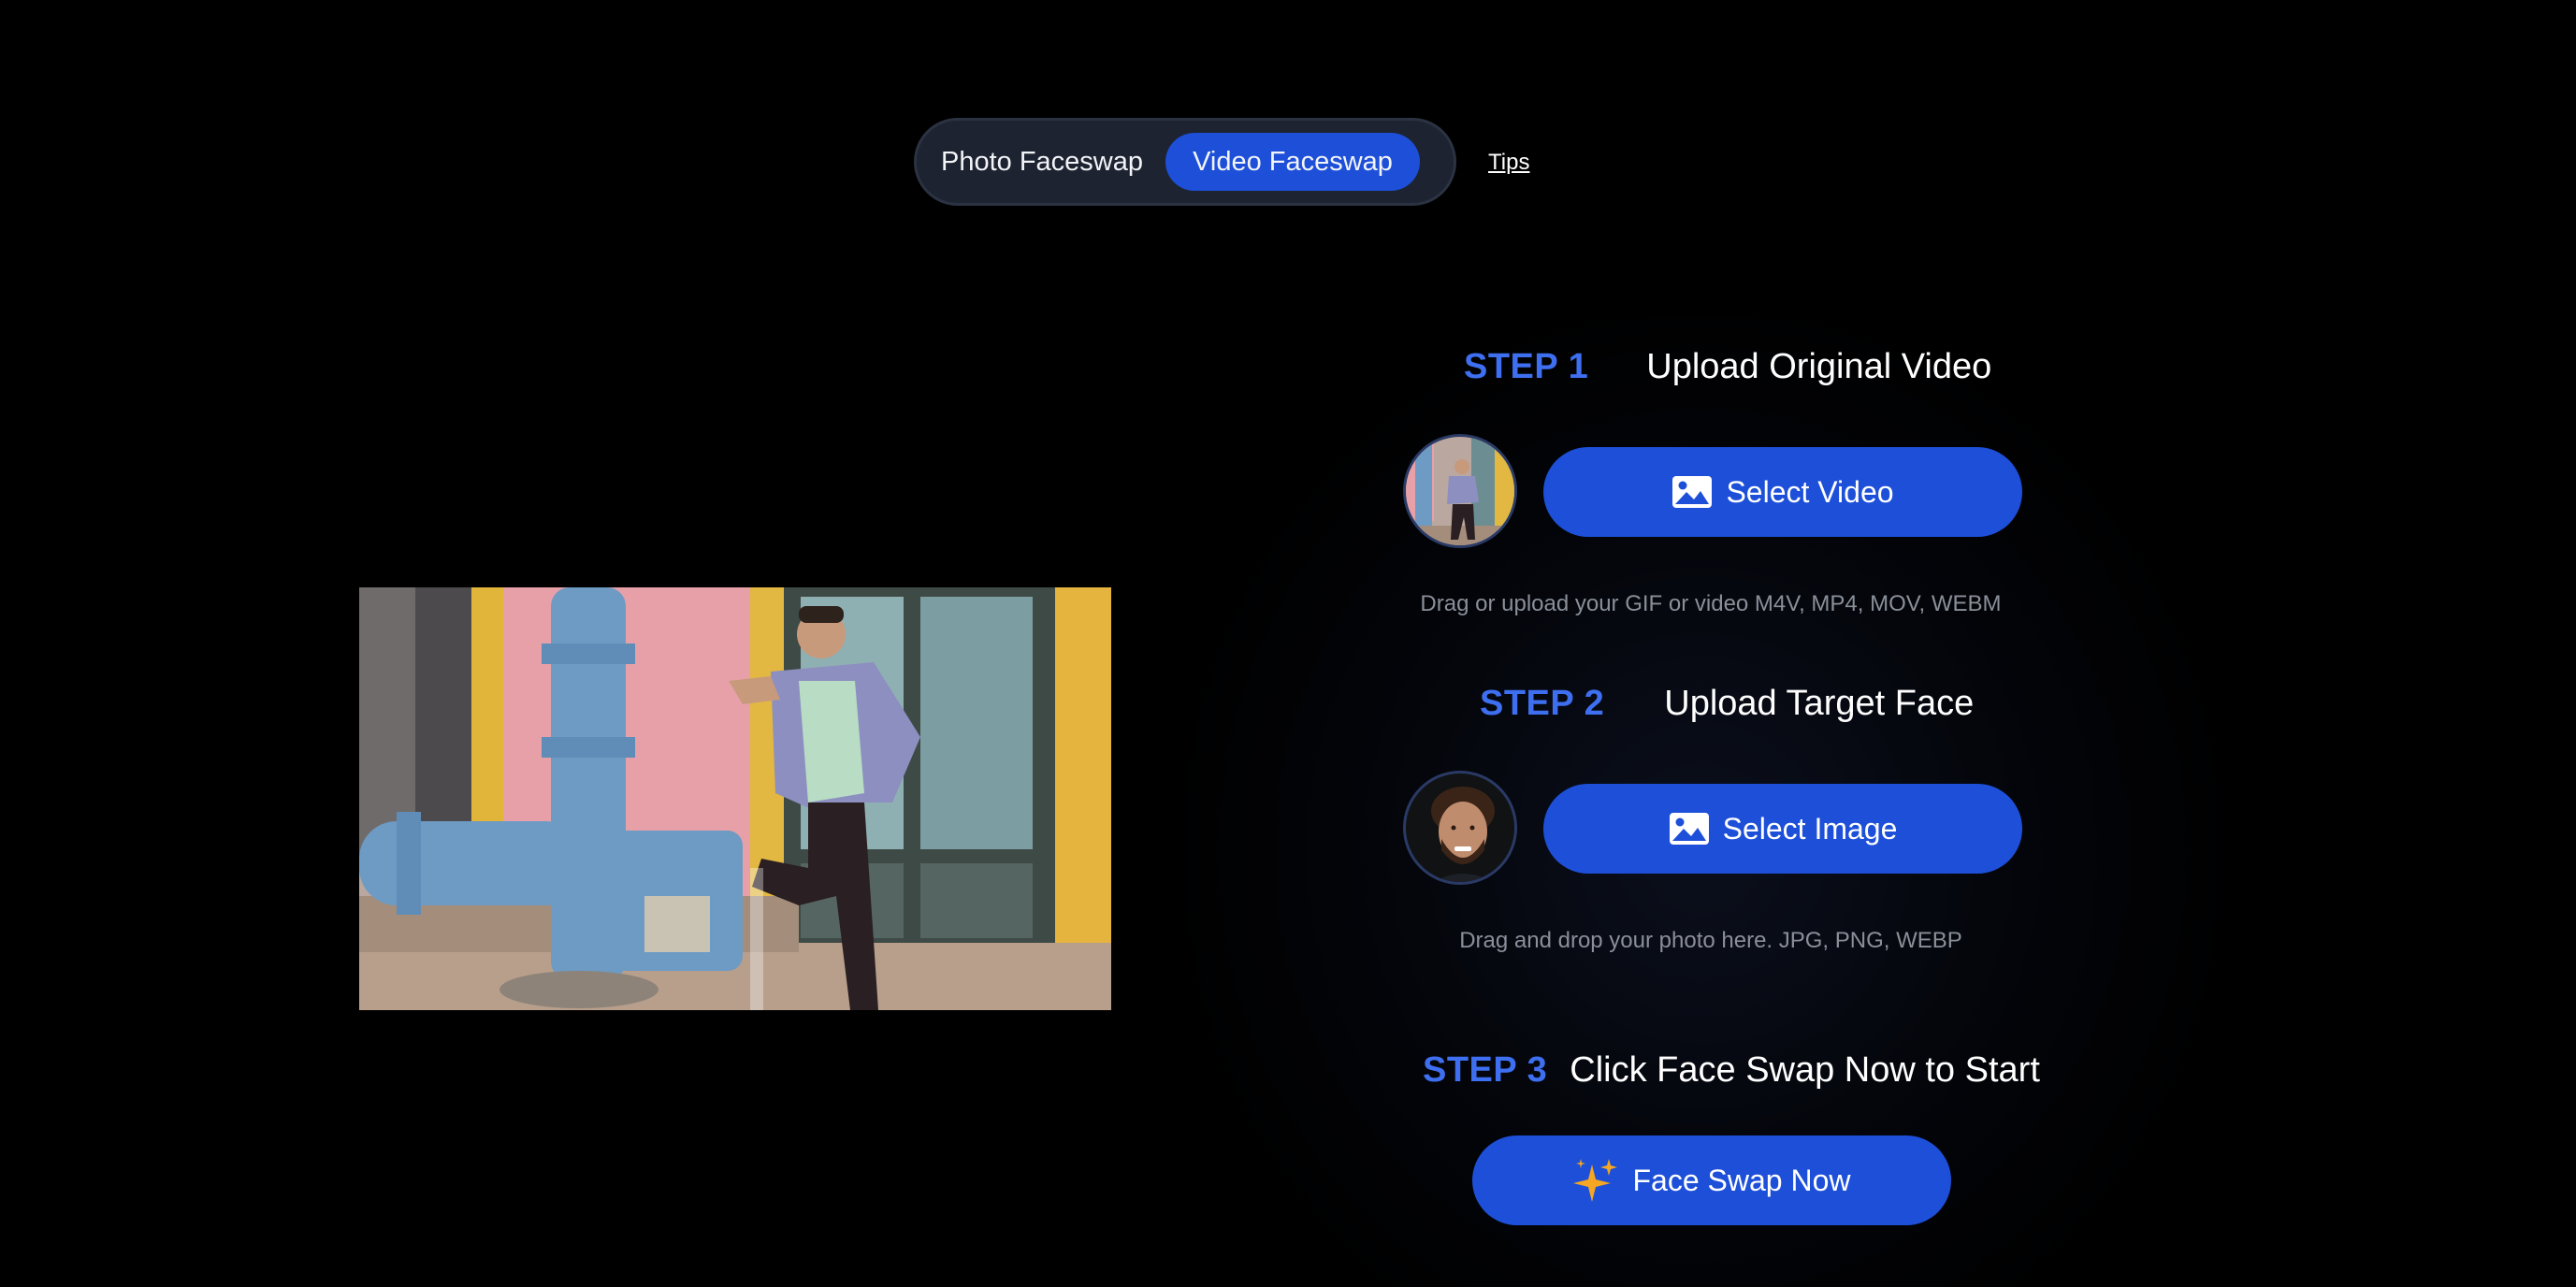 This screenshot has height=1287, width=2576. Describe the element at coordinates (1460, 828) in the screenshot. I see `face-thumbnail` at that location.